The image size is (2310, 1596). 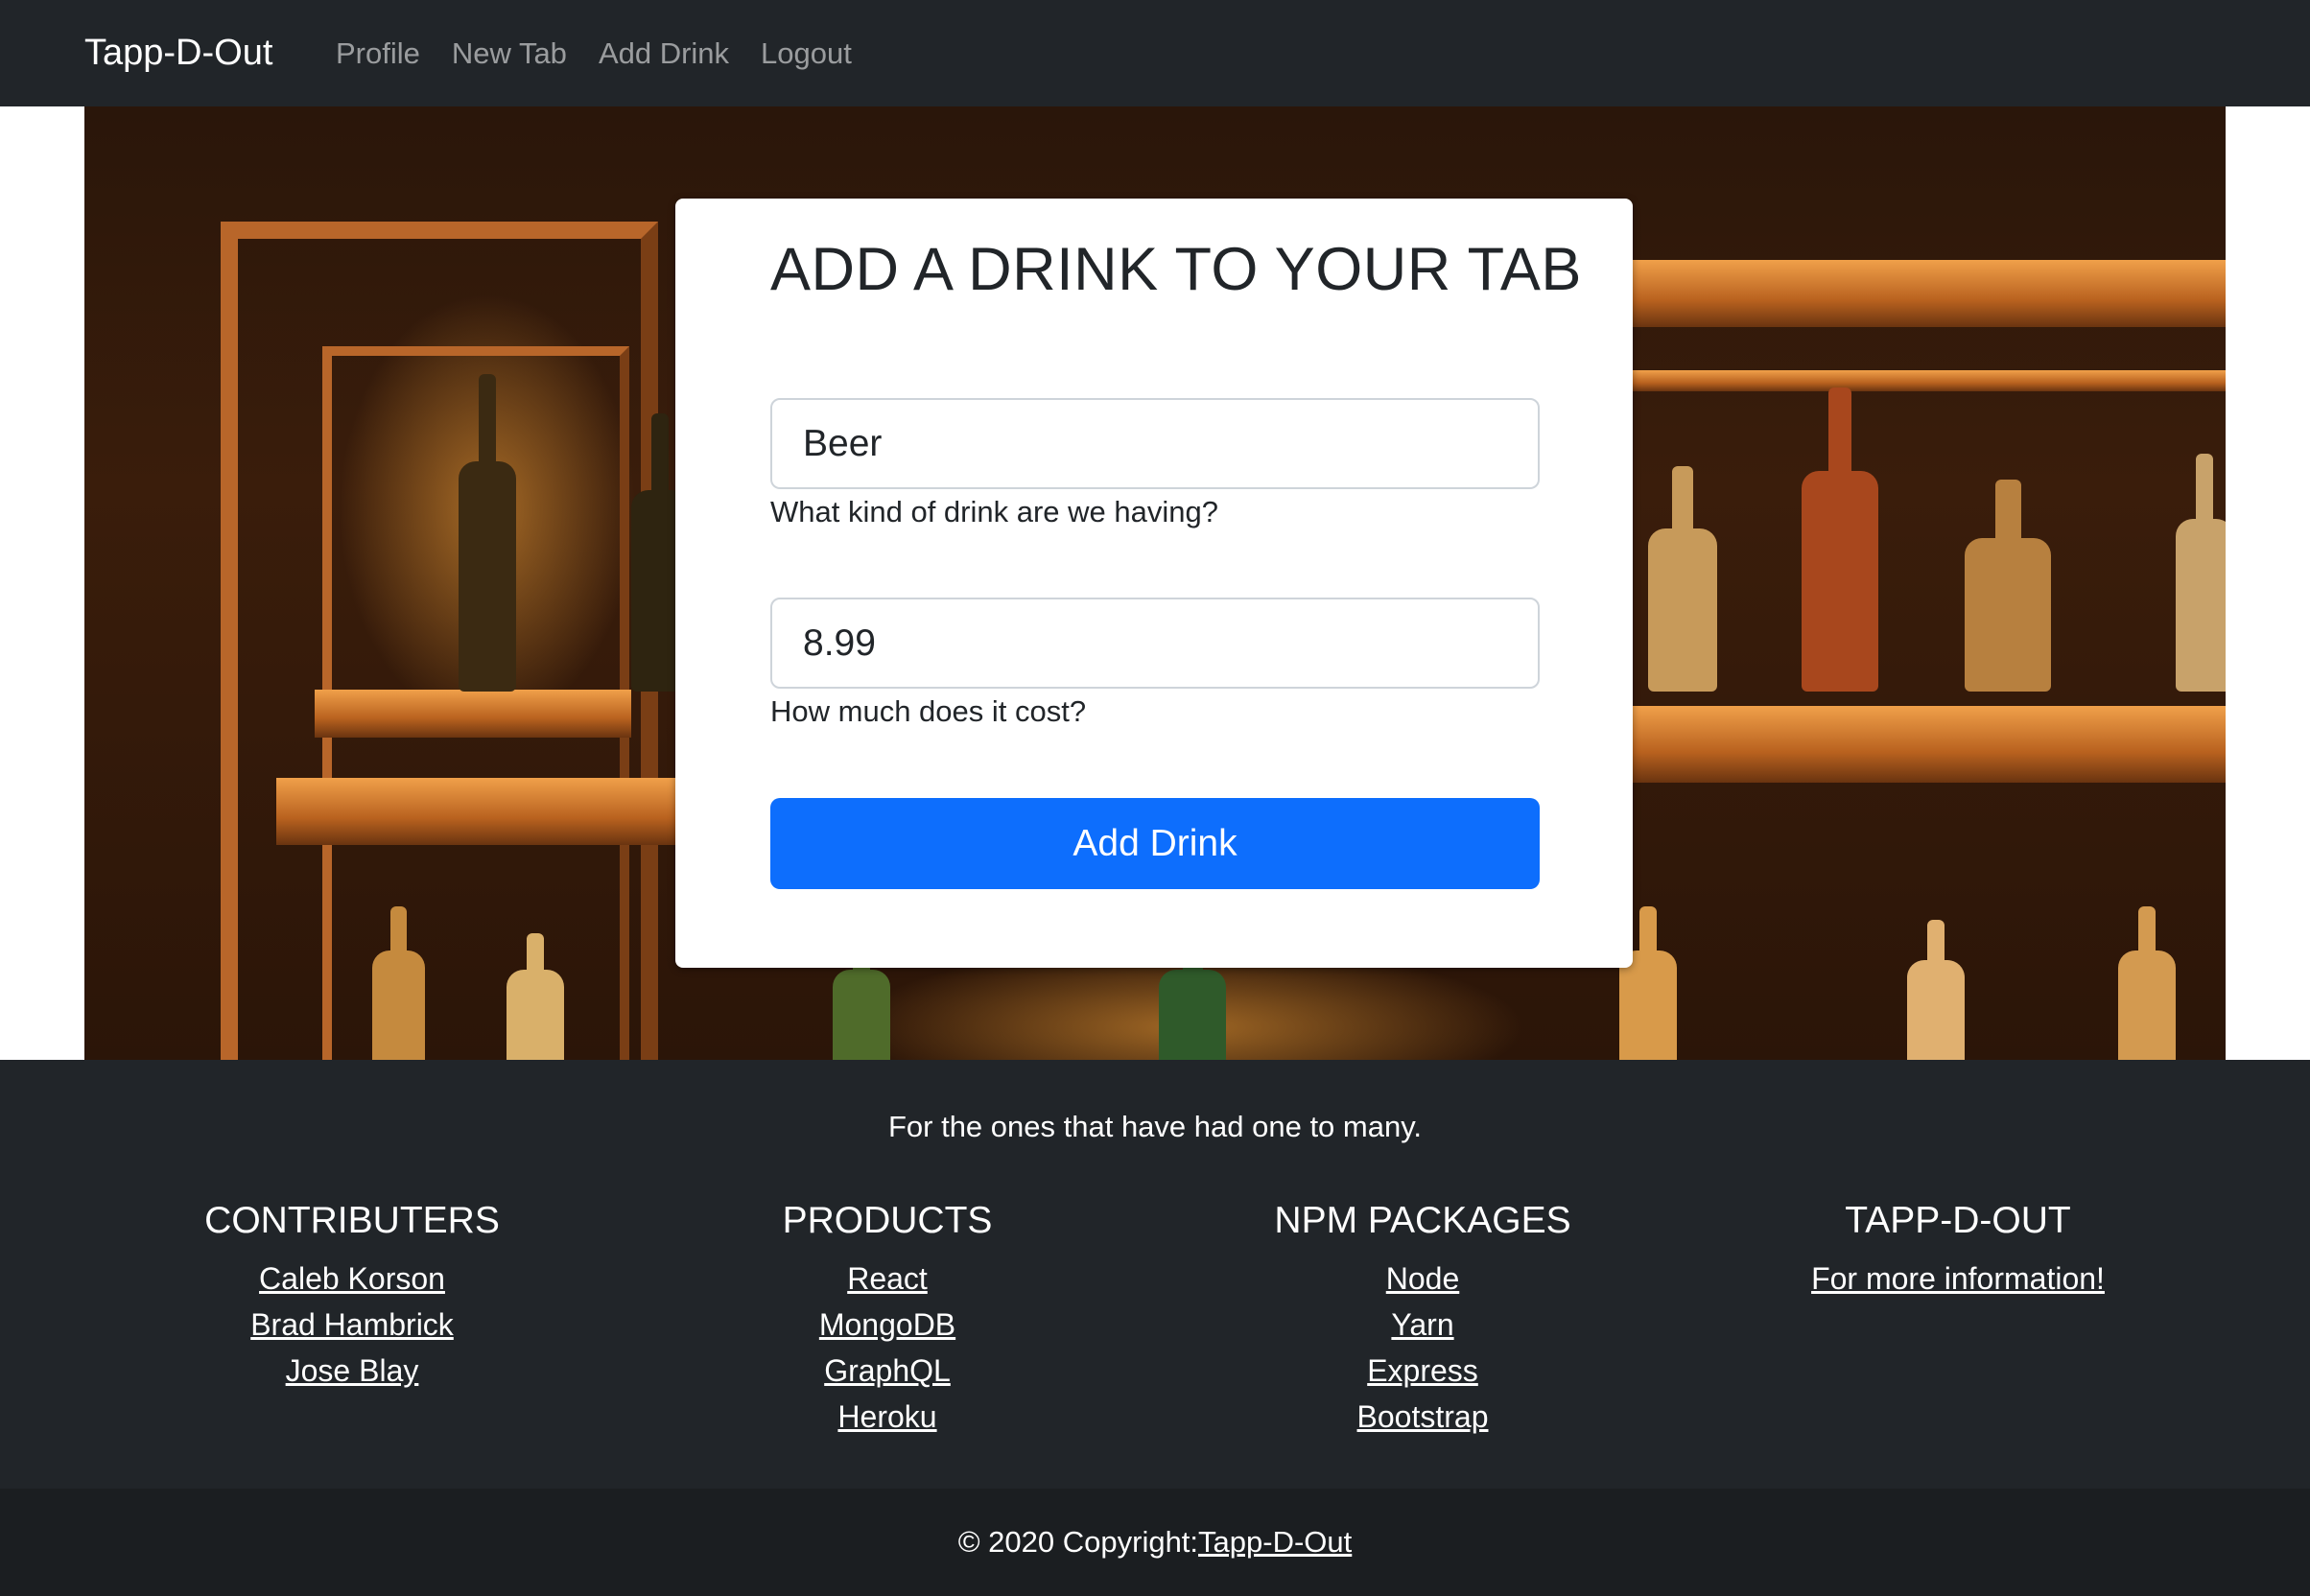 I want to click on page-title: ADD A DRINK TO YOUR TAB, so click(x=1176, y=269).